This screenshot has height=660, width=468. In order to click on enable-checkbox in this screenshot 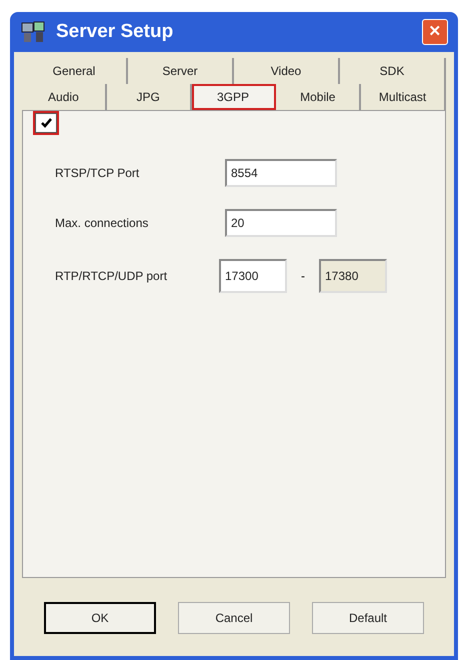, I will do `click(46, 123)`.